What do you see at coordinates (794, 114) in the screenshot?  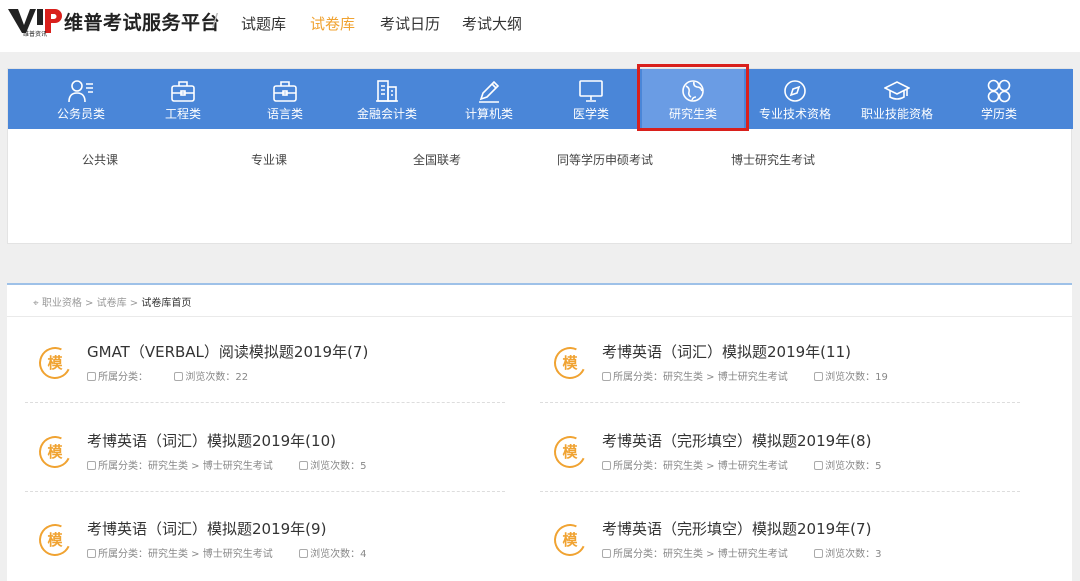 I see `category-label: 专业技术资格` at bounding box center [794, 114].